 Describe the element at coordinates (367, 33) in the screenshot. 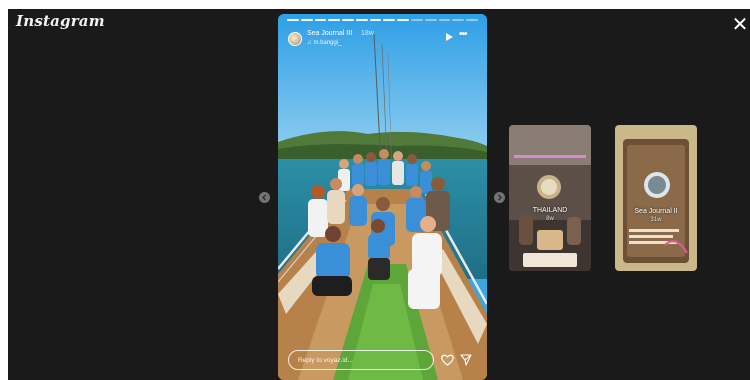

I see `post-time: 18w` at that location.